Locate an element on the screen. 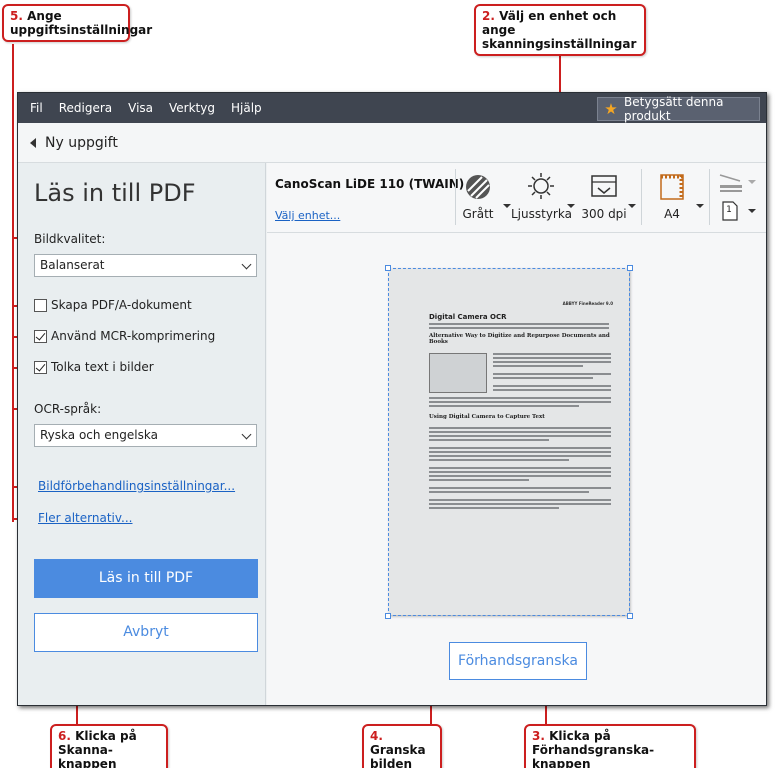 The width and height of the screenshot is (775, 768). callout-3: 3. Klicka på Förhandsgranska-knappen is located at coordinates (610, 746).